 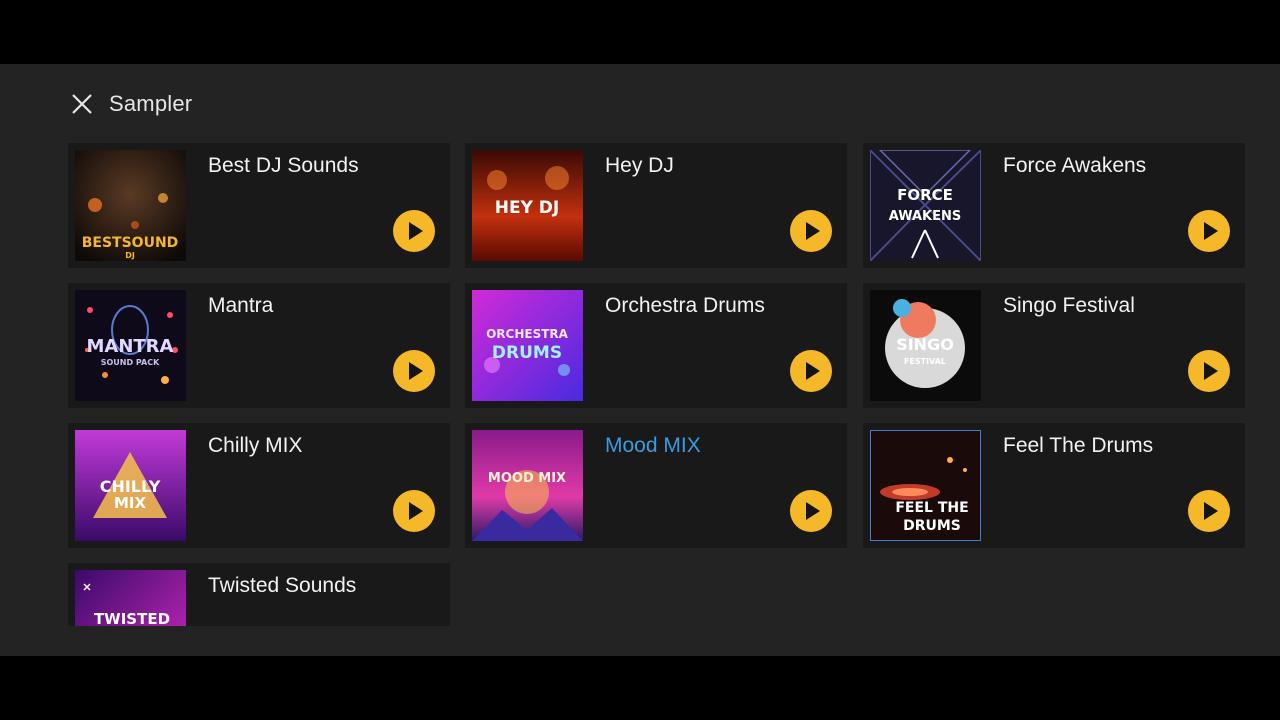 What do you see at coordinates (656, 345) in the screenshot?
I see `sample-pack-card: ORCHESTRA DRUMS Orchestra Drums` at bounding box center [656, 345].